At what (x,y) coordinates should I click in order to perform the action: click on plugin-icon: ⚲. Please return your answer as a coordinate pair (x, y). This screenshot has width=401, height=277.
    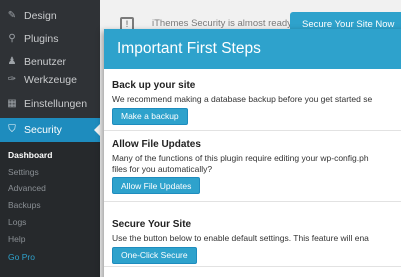
    Looking at the image, I should click on (12, 38).